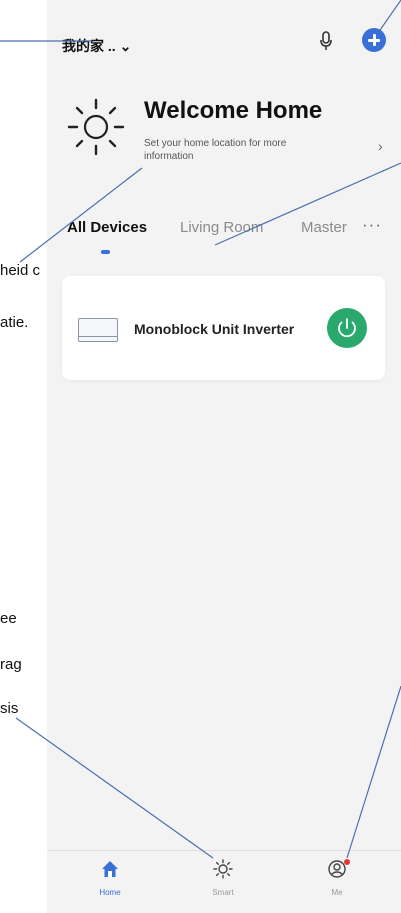 This screenshot has height=913, width=401. I want to click on home-selector: 我的家 .. ⌄, so click(96, 46).